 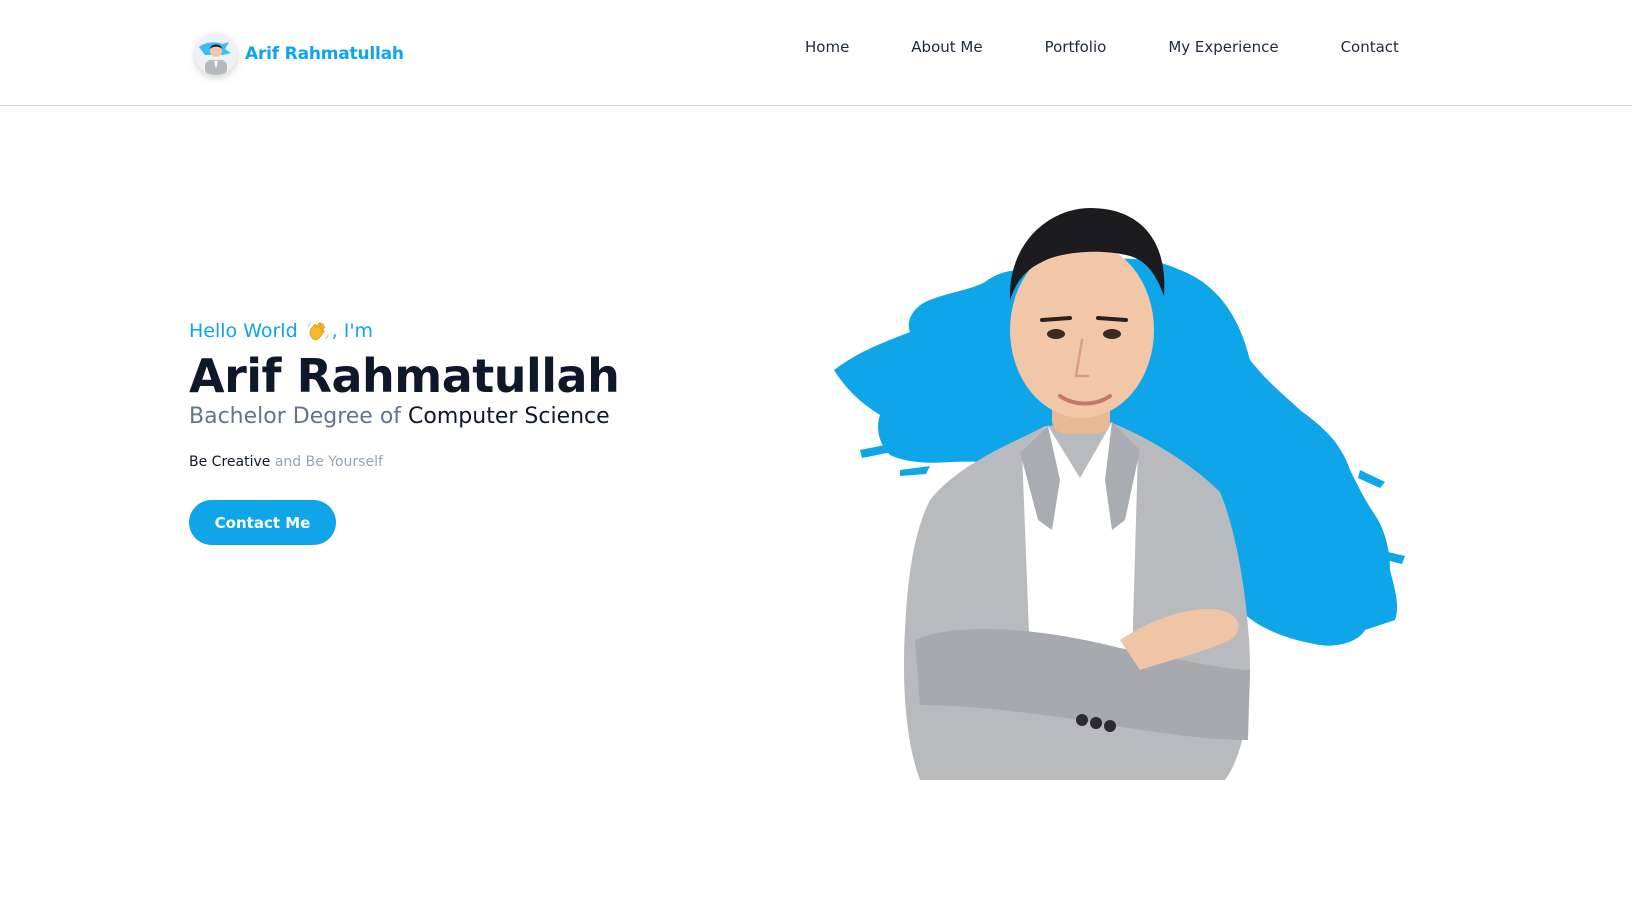 What do you see at coordinates (1076, 47) in the screenshot?
I see `nav-portfolio: Portfolio` at bounding box center [1076, 47].